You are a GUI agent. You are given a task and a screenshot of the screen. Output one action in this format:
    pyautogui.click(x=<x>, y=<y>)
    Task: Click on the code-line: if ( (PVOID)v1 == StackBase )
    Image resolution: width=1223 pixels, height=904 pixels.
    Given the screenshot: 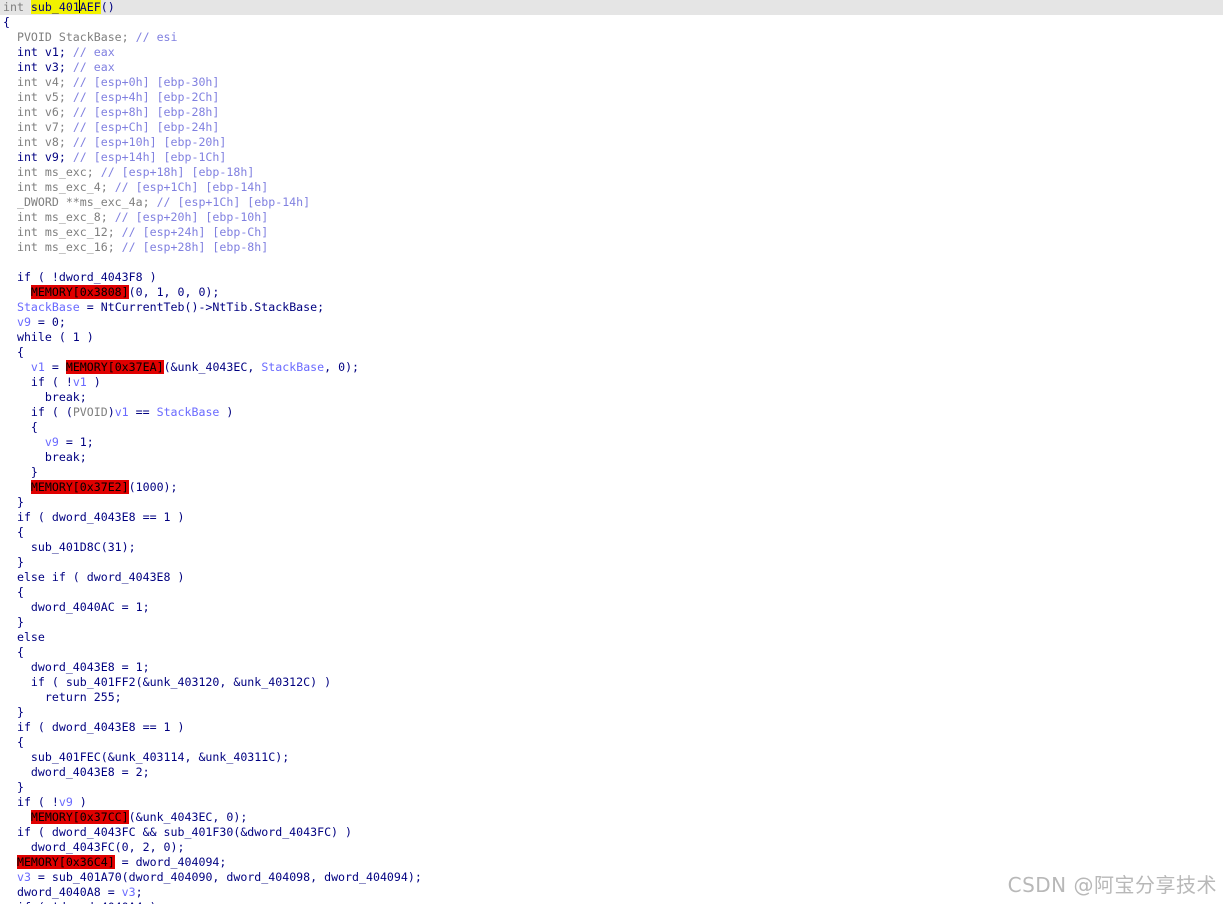 What is the action you would take?
    pyautogui.click(x=611, y=412)
    